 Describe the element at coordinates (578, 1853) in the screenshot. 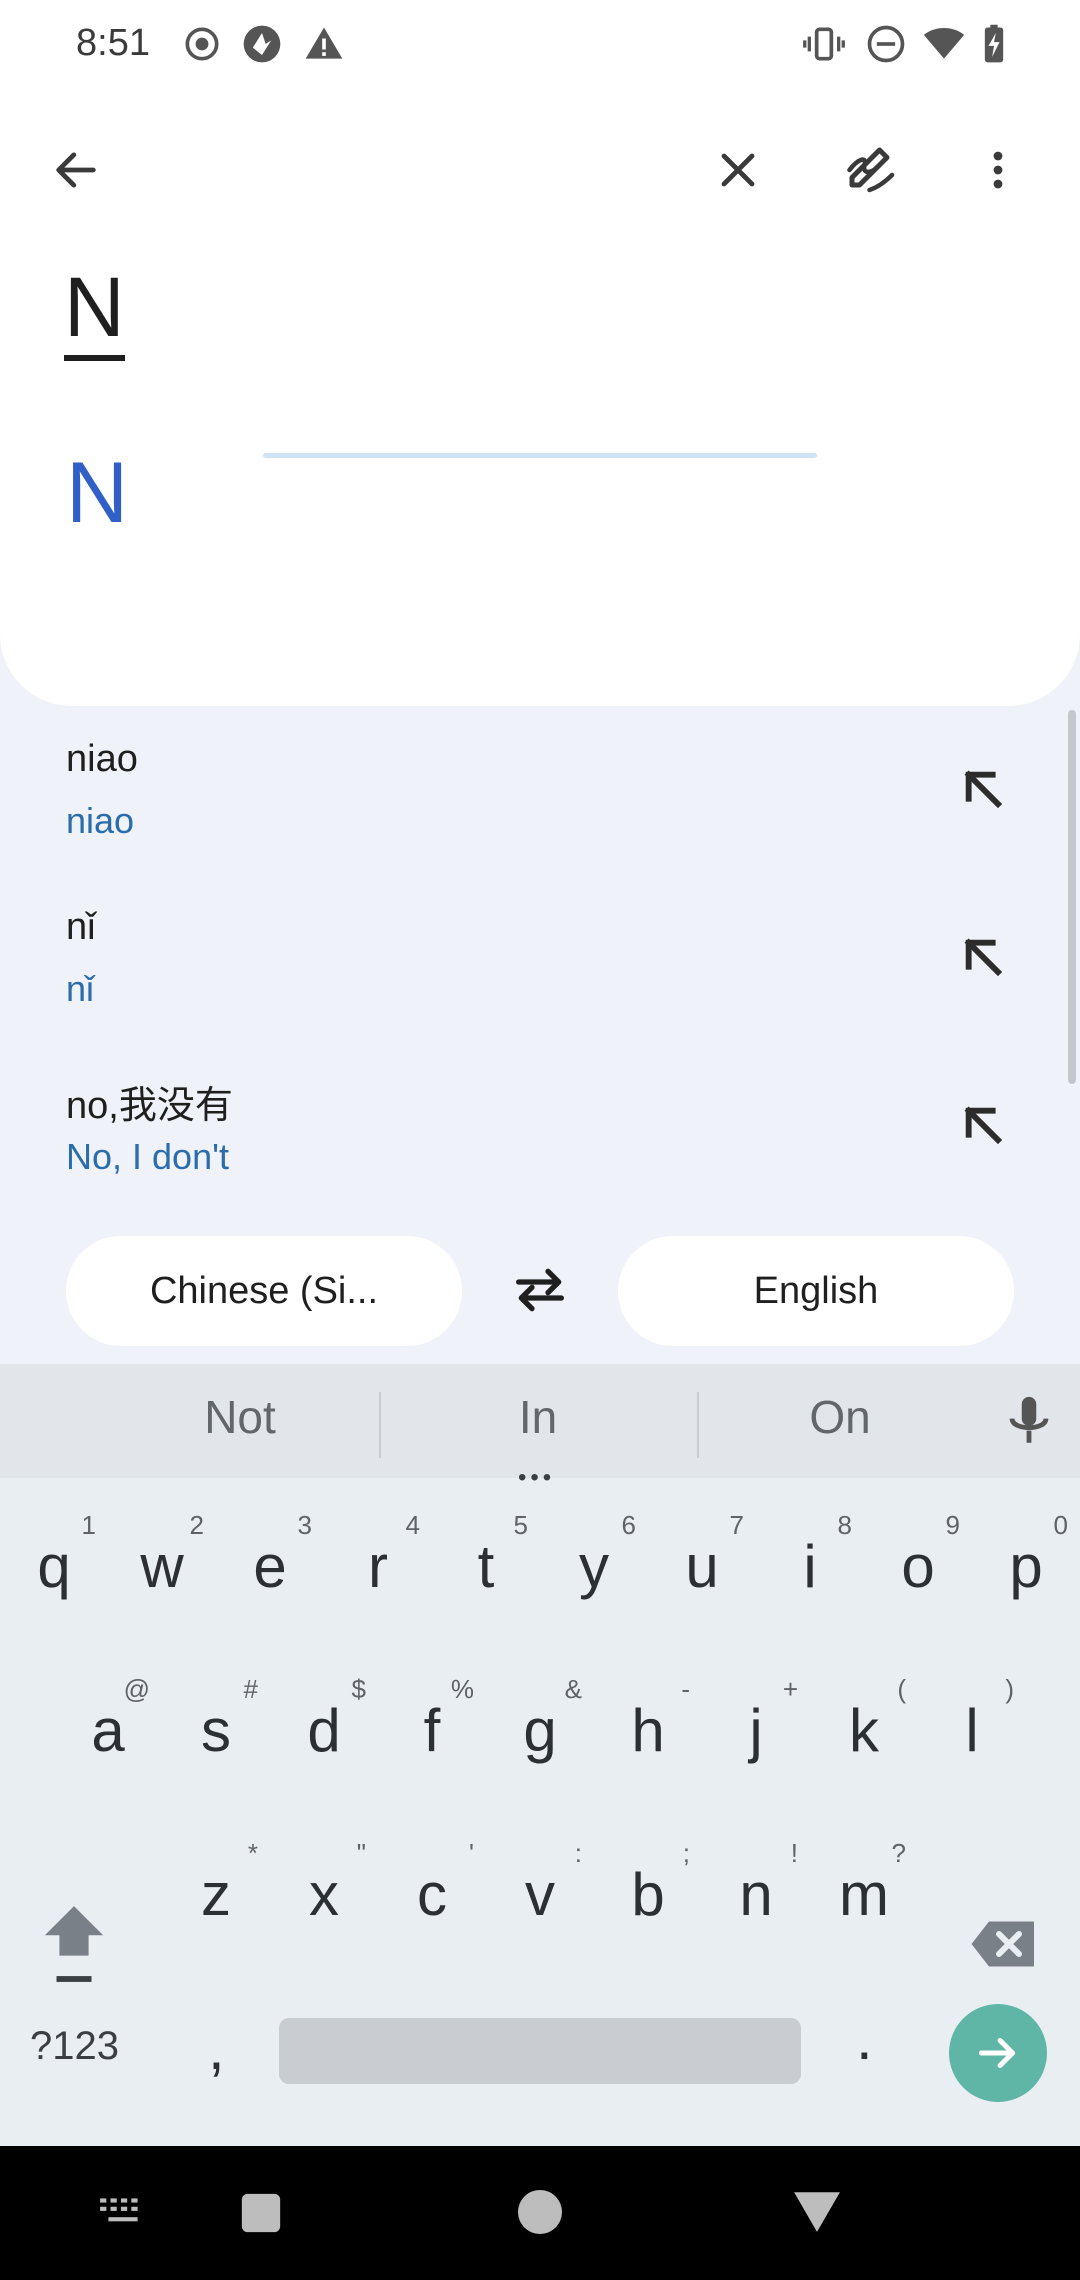

I see `key-hint: :` at that location.